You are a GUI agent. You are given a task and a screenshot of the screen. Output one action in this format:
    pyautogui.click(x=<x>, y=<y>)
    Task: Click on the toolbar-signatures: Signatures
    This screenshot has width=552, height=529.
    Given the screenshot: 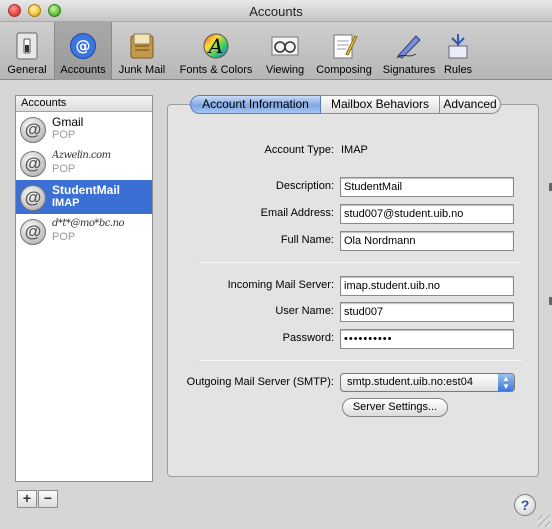 What is the action you would take?
    pyautogui.click(x=409, y=51)
    